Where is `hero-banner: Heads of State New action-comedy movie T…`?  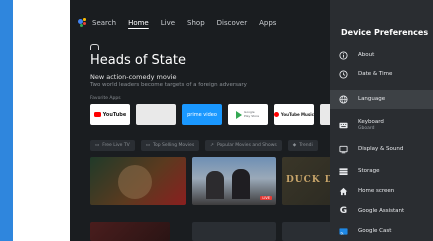 hero-banner: Heads of State New action-comedy movie T… is located at coordinates (210, 66).